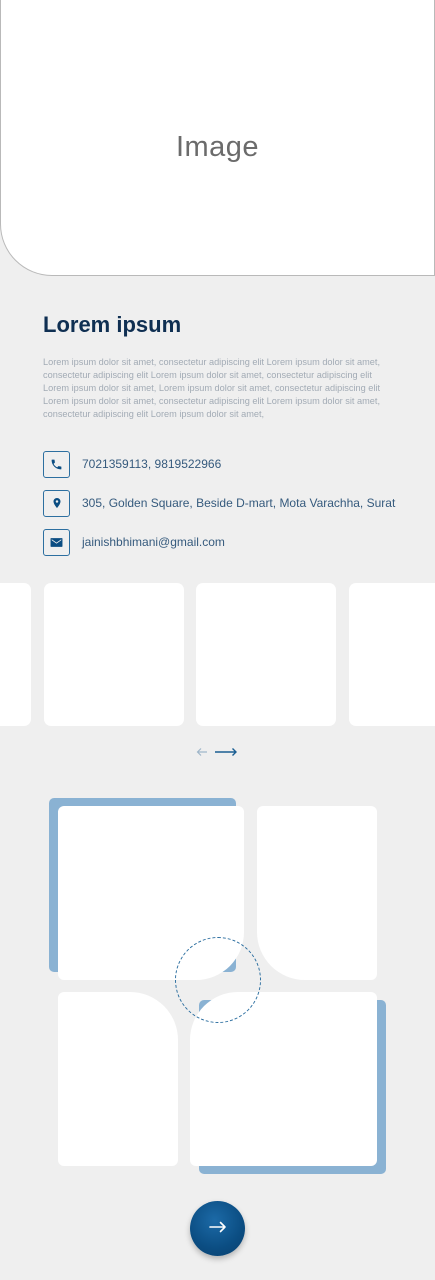 The height and width of the screenshot is (1280, 435). I want to click on page-title: Lorem ipsum, so click(112, 324).